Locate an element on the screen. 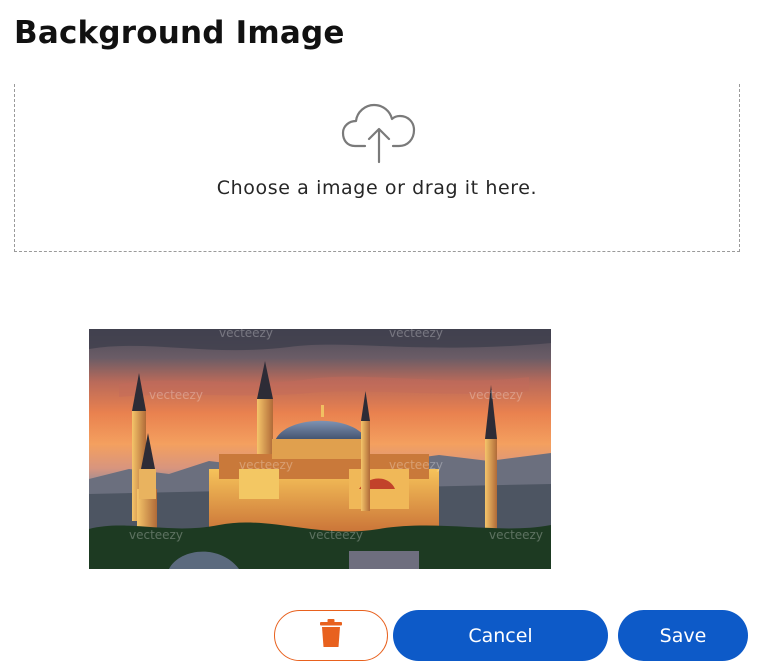  trash-icon is located at coordinates (331, 635).